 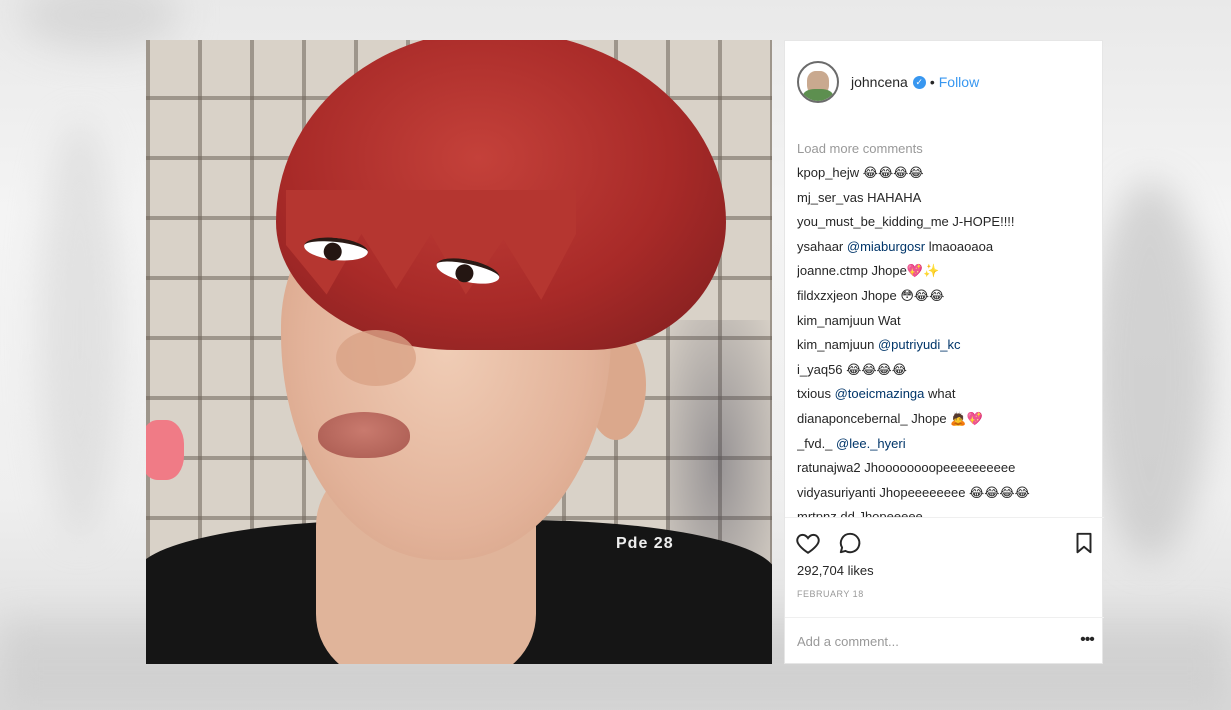 I want to click on comment-username: you_must_be_kidding_me, so click(x=873, y=221).